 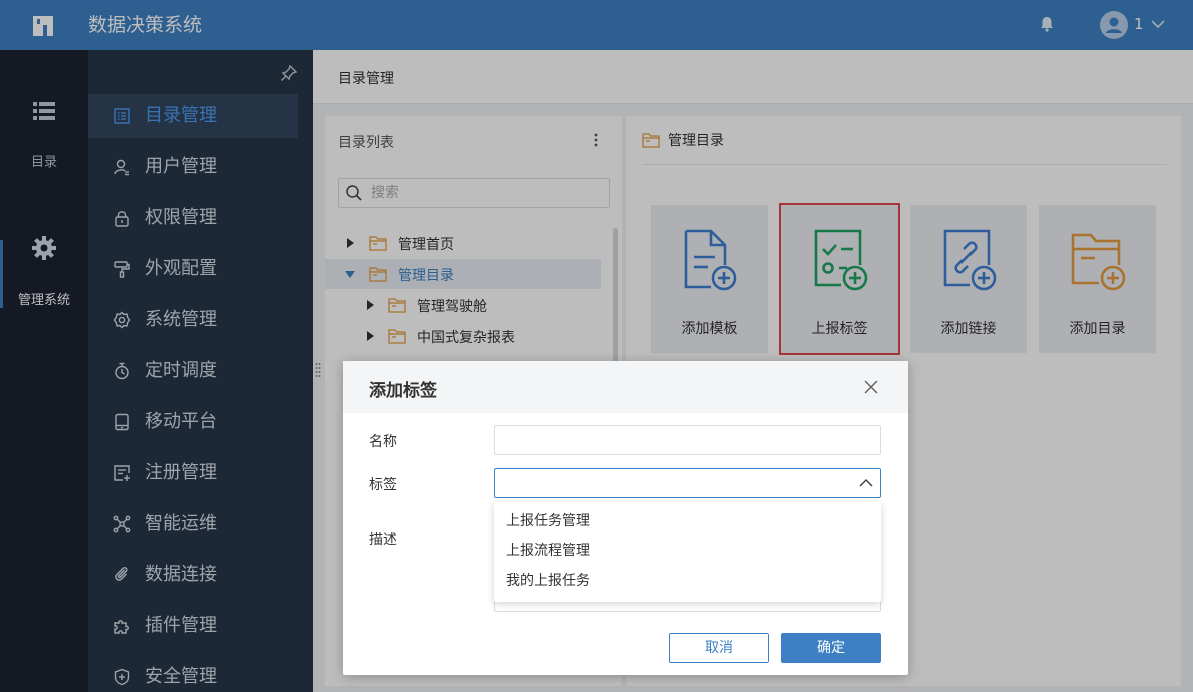 What do you see at coordinates (719, 648) in the screenshot?
I see `cancel-button: 取消` at bounding box center [719, 648].